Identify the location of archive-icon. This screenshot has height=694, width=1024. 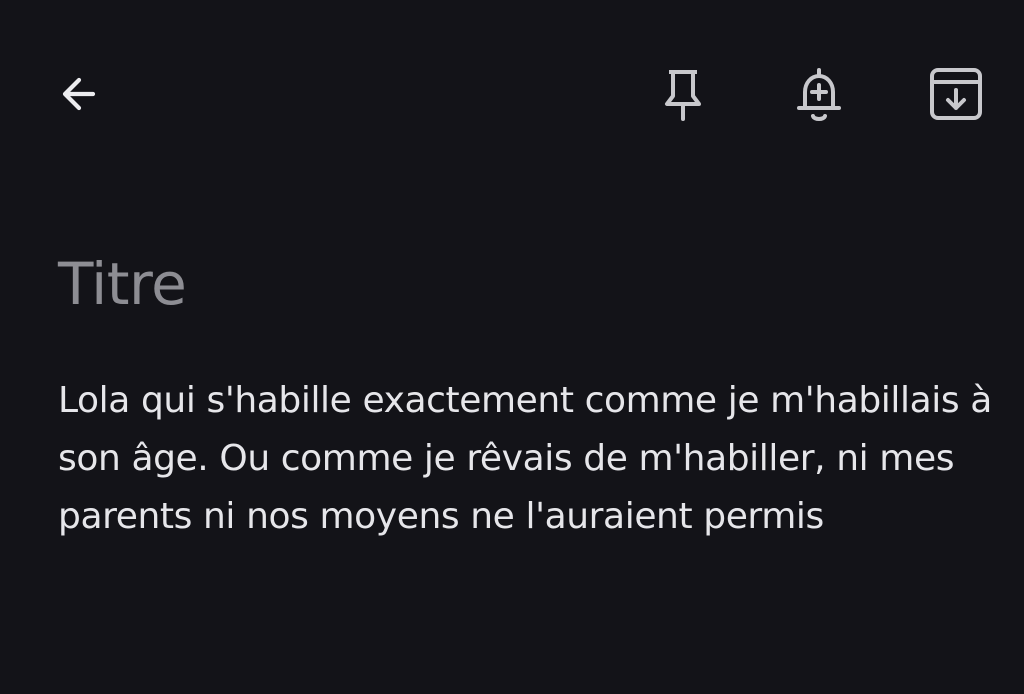
(956, 94).